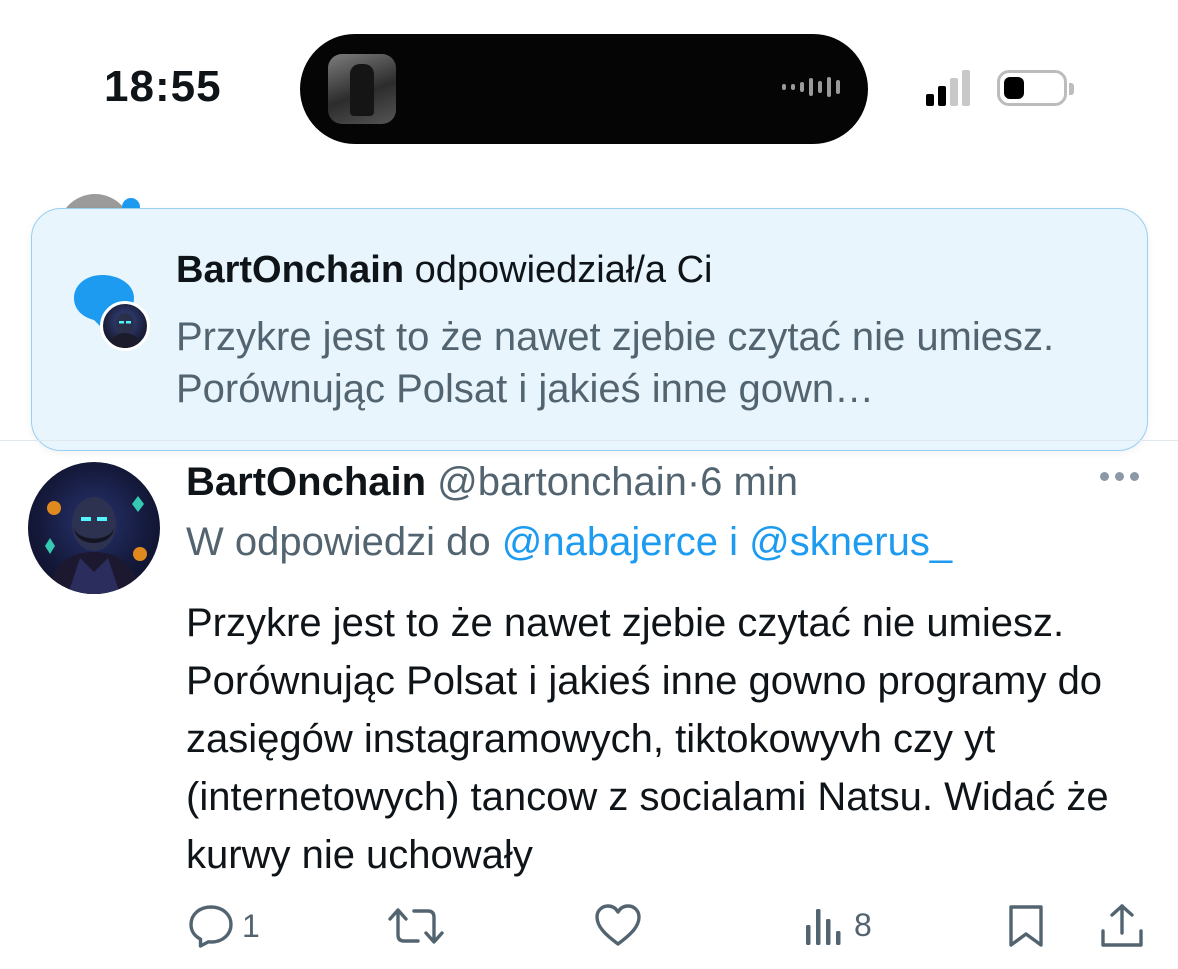 The image size is (1178, 969). I want to click on notification-title: BartOnchain odpowiedział/a Ci, so click(444, 270).